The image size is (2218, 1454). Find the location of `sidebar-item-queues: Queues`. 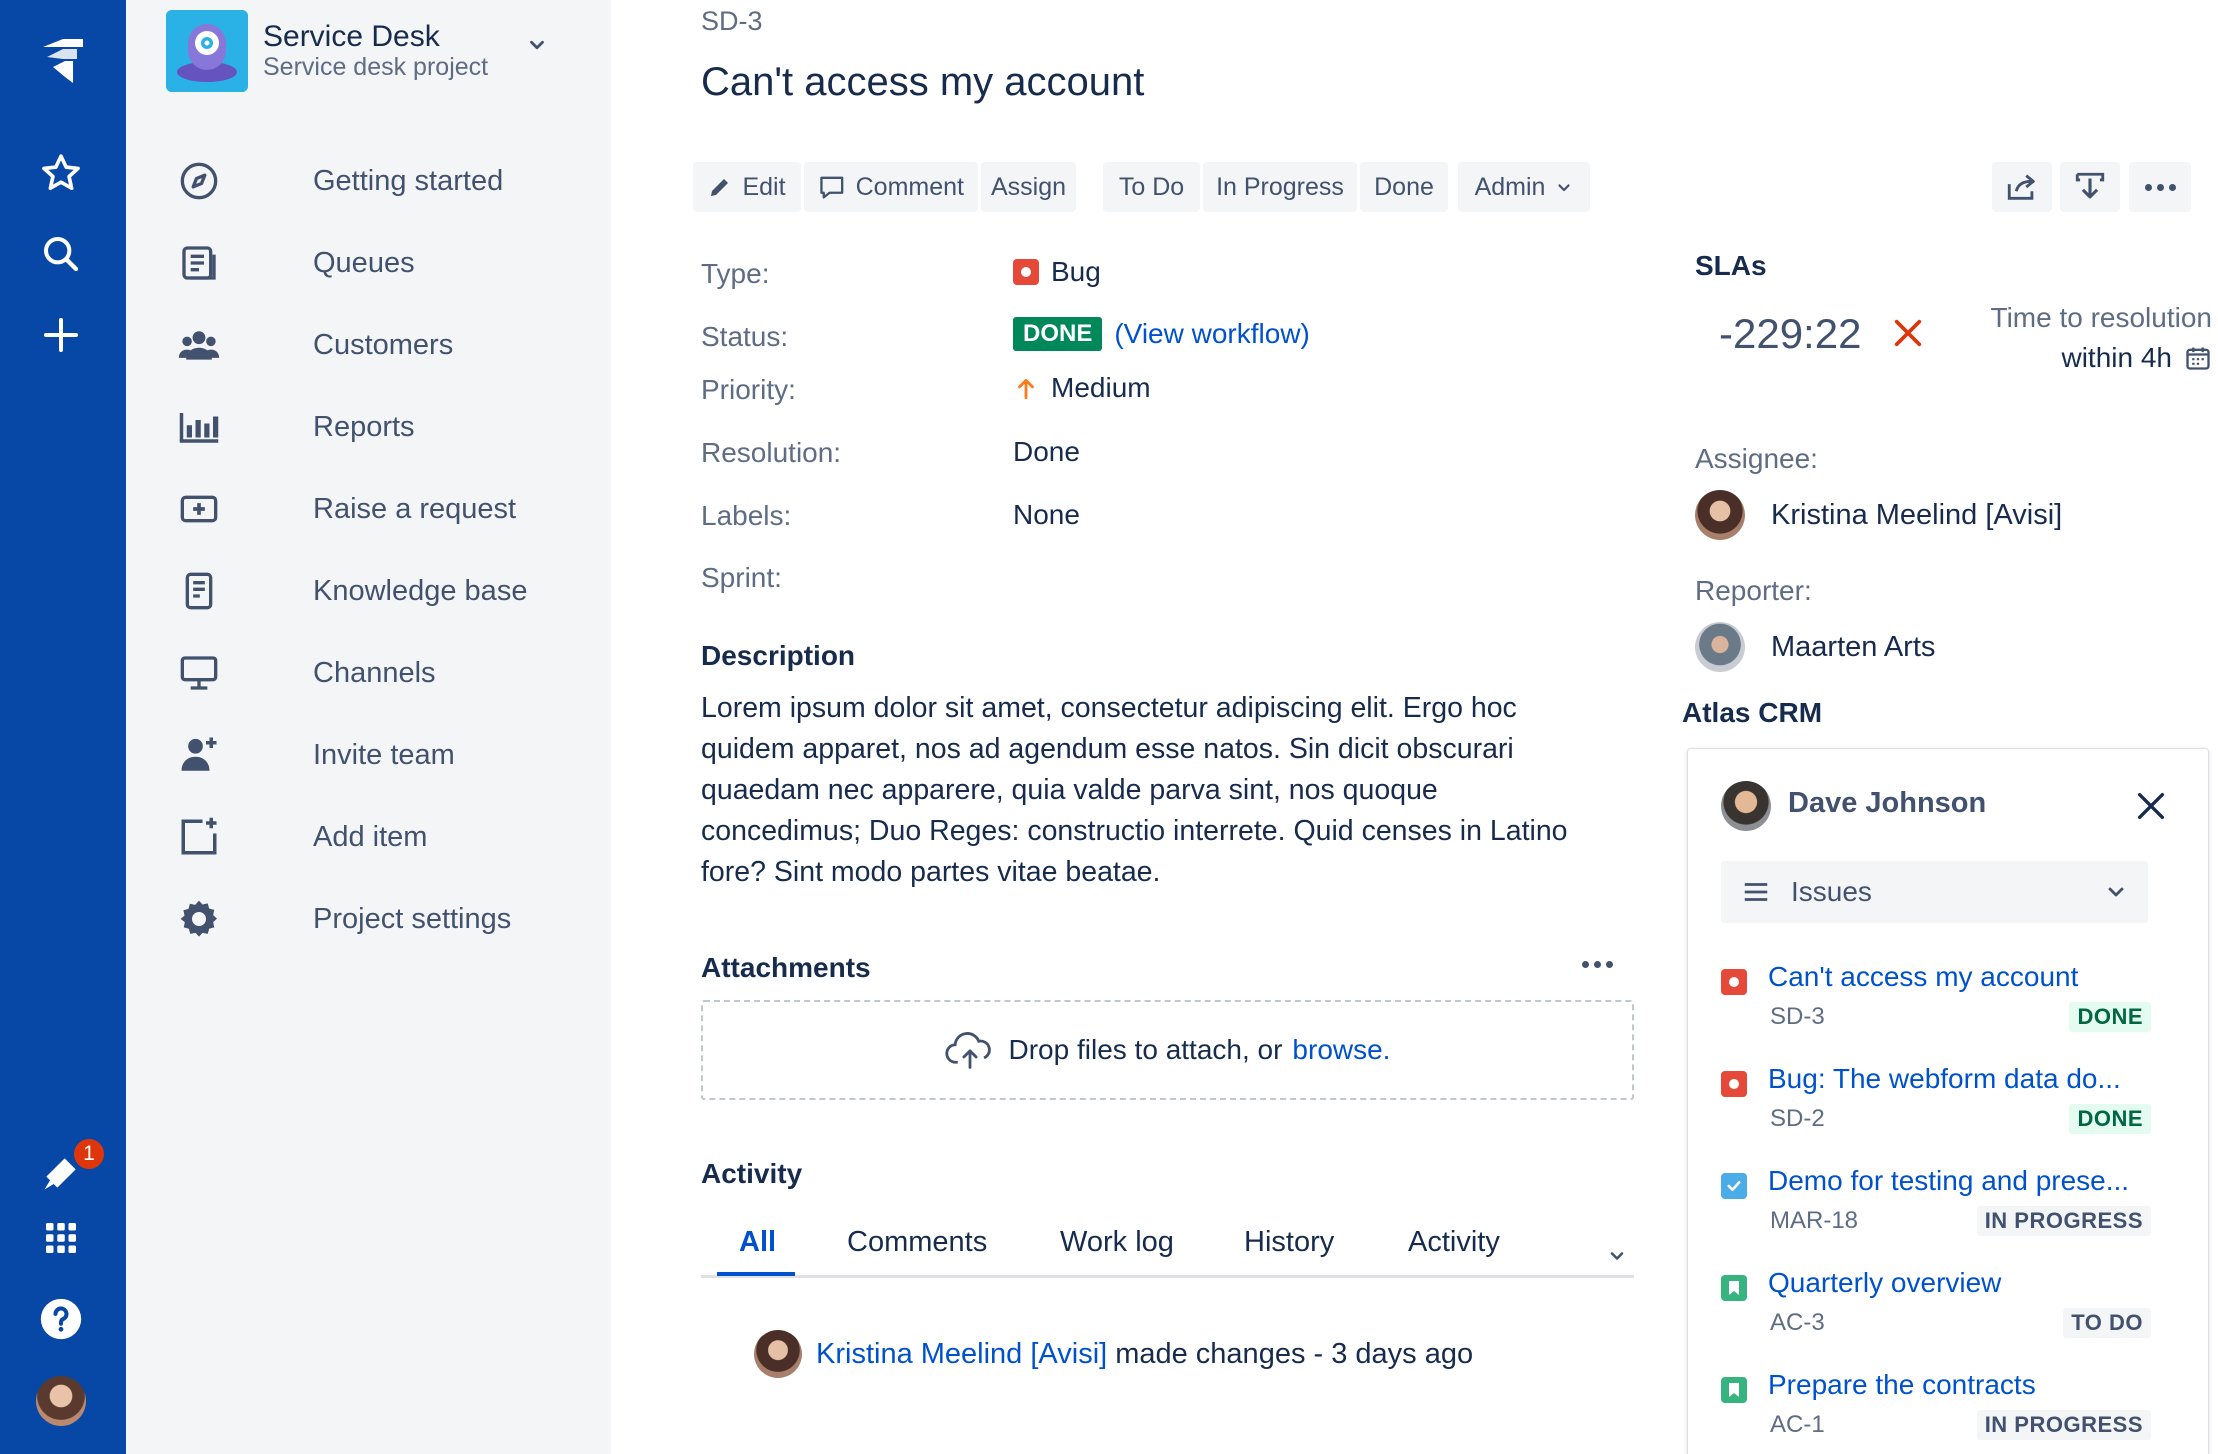

sidebar-item-queues: Queues is located at coordinates (376, 263).